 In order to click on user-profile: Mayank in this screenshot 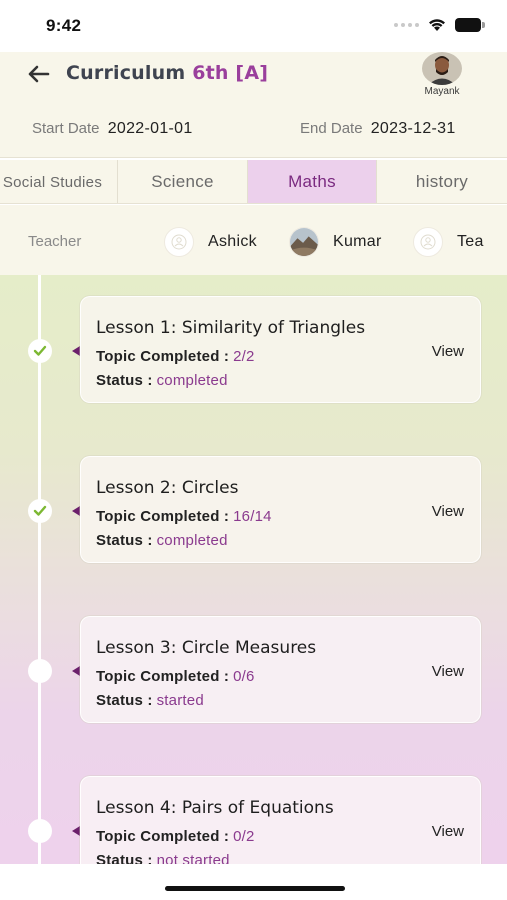, I will do `click(442, 76)`.